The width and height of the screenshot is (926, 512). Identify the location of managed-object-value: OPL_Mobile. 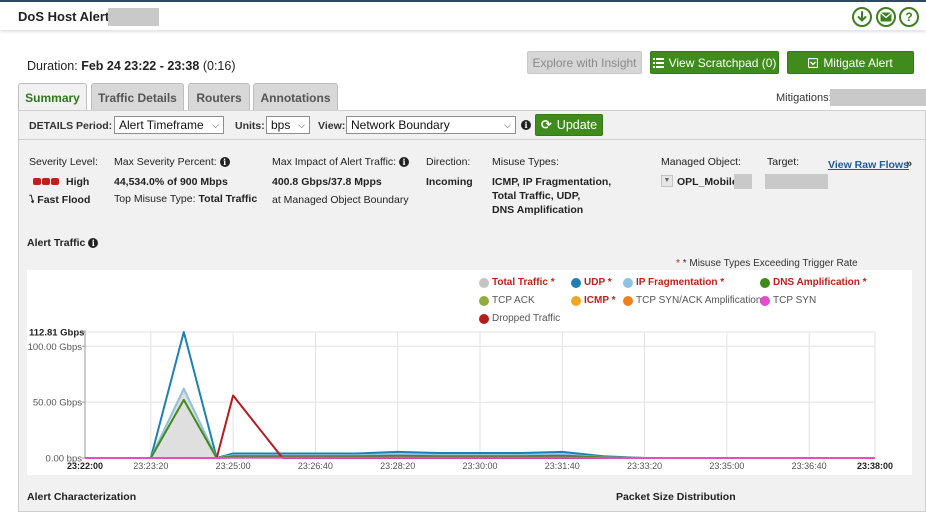
(707, 182).